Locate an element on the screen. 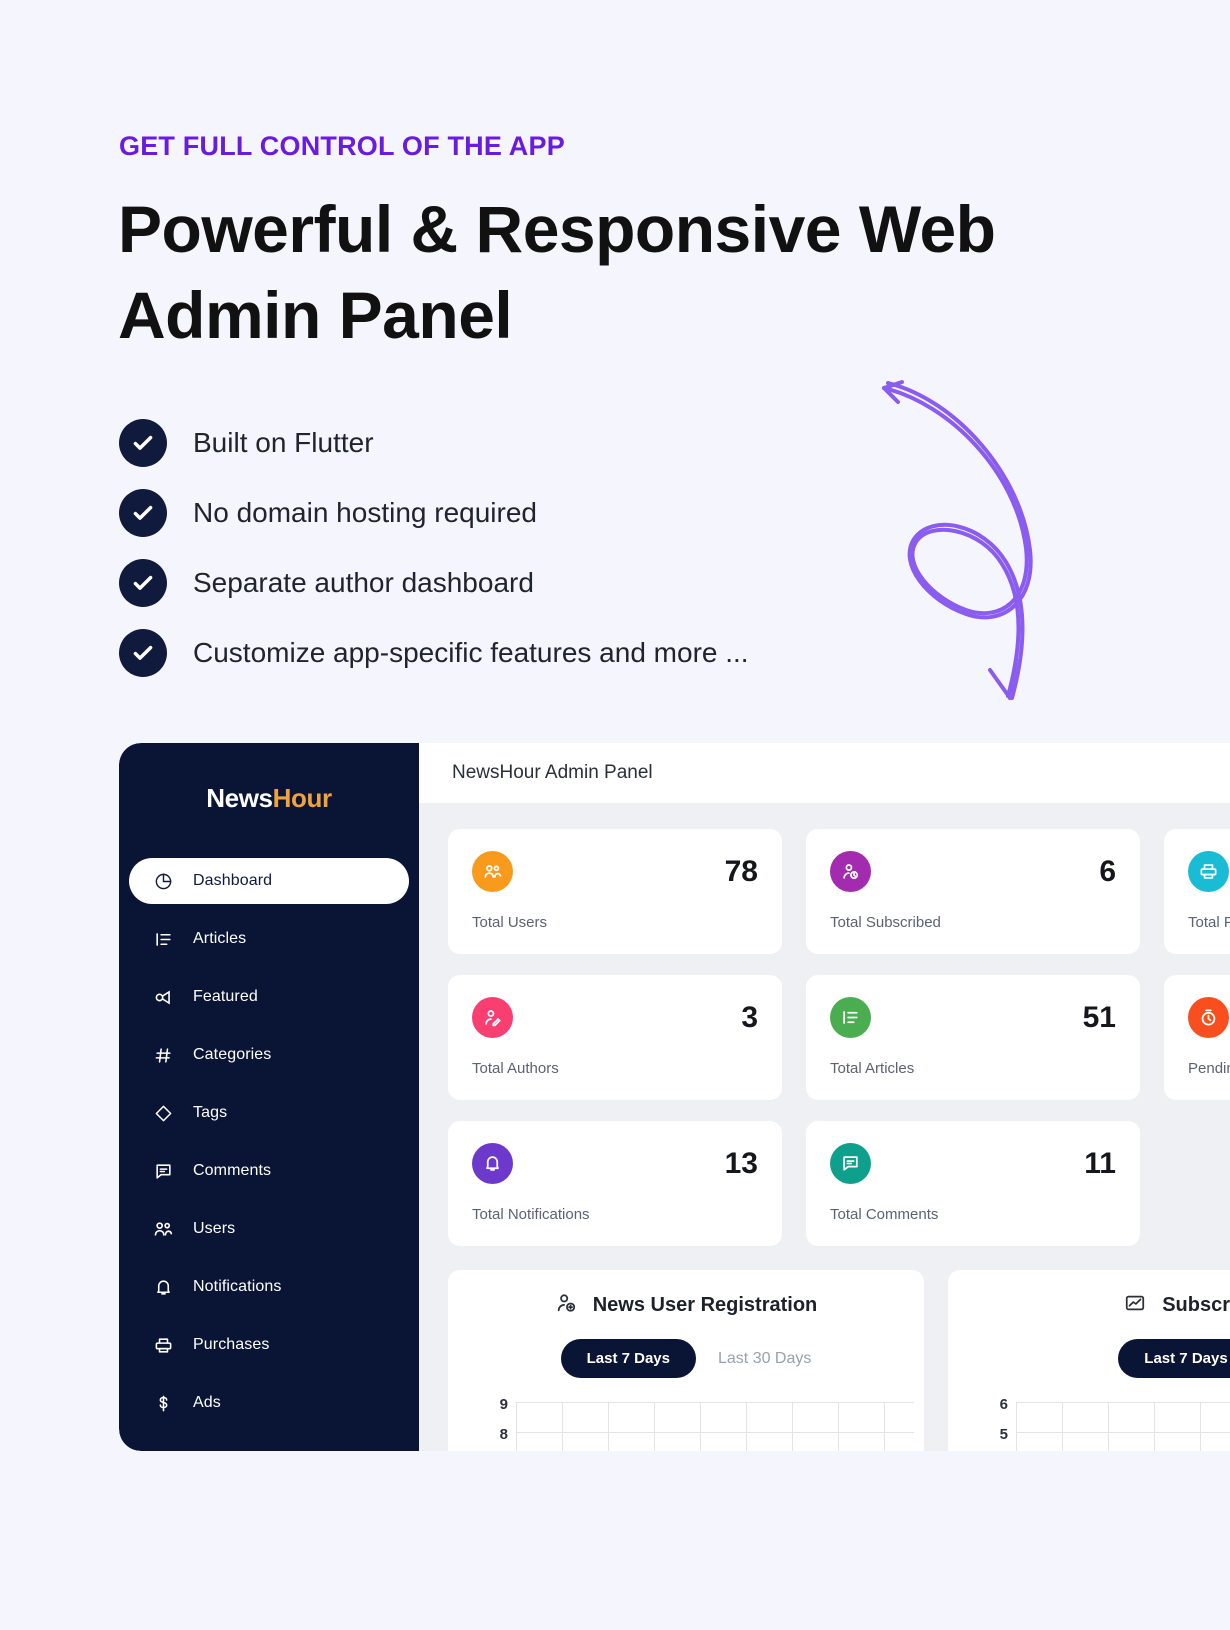  eyebrow-text: GET FULL CONTROL OF THE APP is located at coordinates (342, 146).